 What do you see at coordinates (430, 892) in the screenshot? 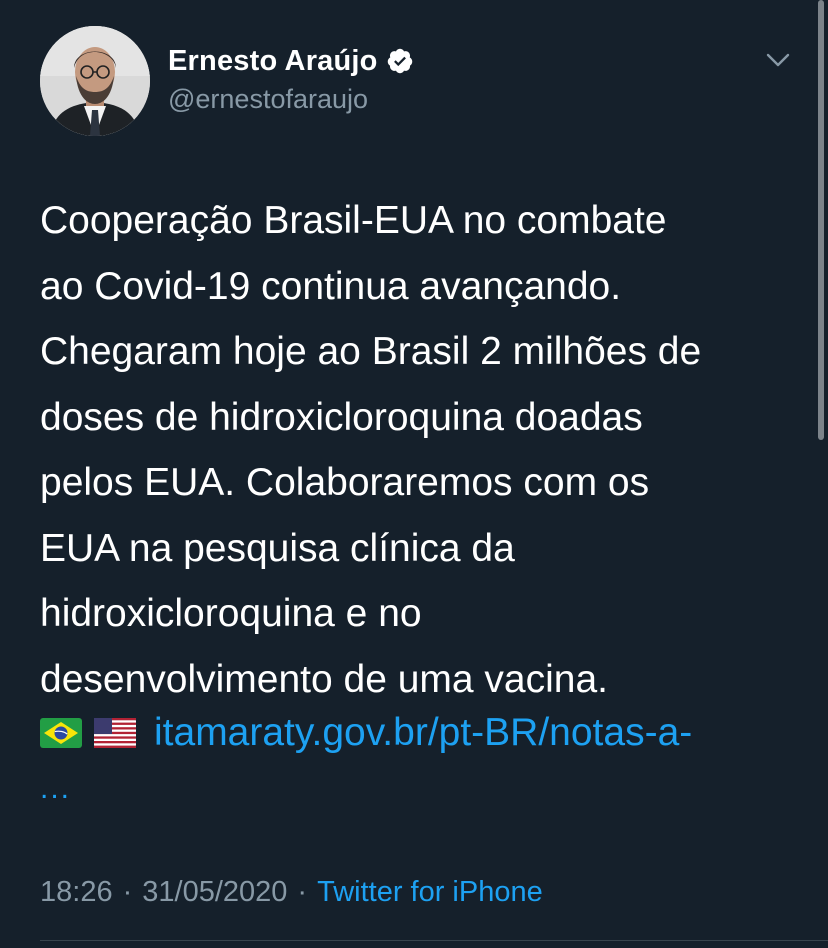
I see `tweet-source: Twitter for iPhone` at bounding box center [430, 892].